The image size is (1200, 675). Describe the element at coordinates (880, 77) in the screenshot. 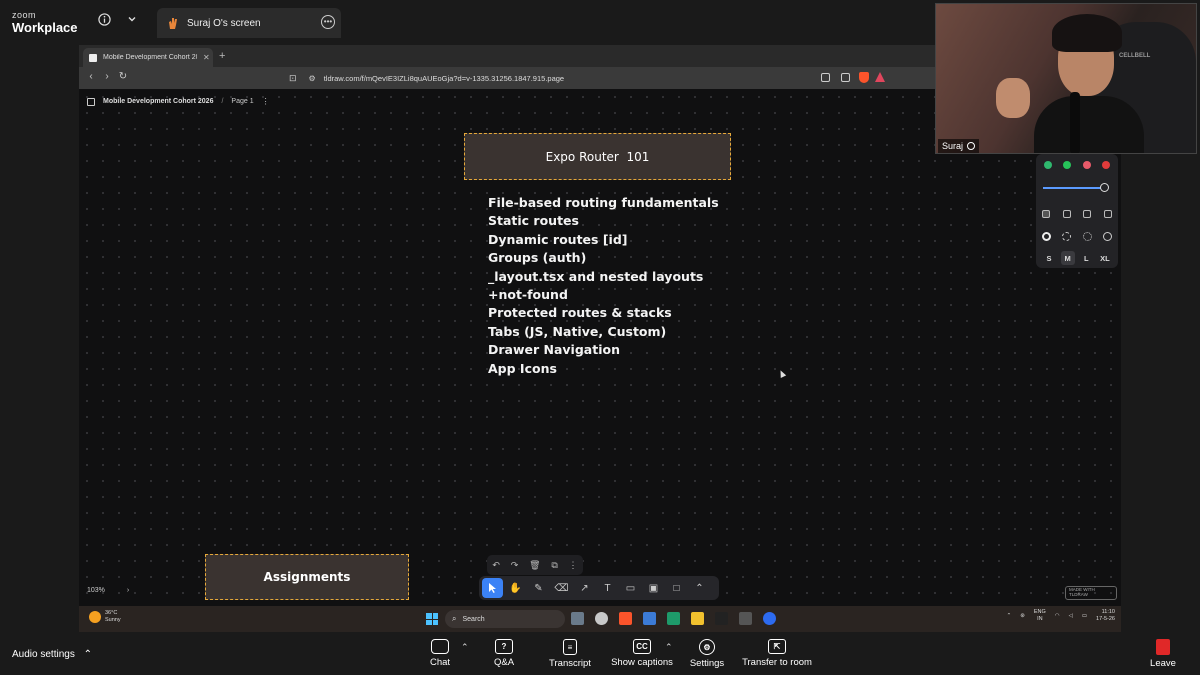

I see `brave-rewards-icon` at that location.